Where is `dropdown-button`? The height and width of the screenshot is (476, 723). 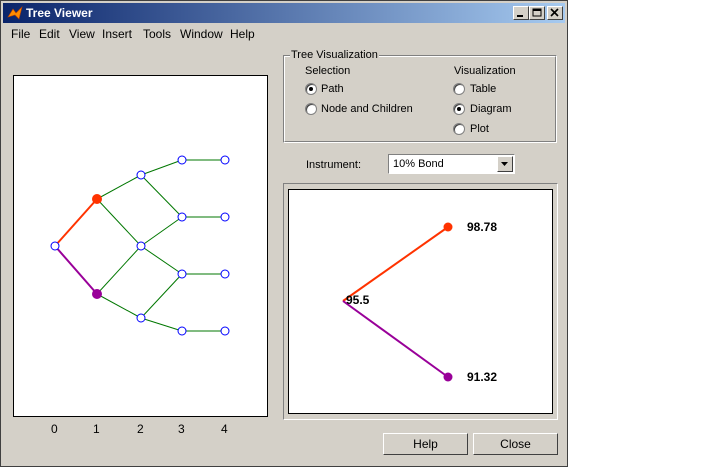
dropdown-button is located at coordinates (505, 164).